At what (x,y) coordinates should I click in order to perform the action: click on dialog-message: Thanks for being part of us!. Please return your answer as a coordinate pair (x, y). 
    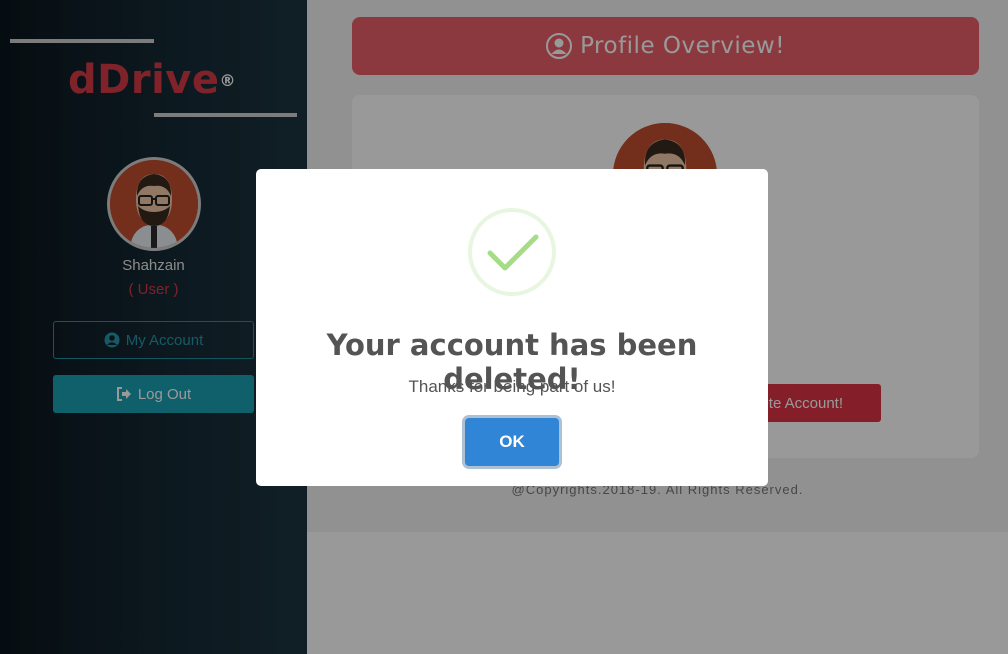
    Looking at the image, I should click on (512, 386).